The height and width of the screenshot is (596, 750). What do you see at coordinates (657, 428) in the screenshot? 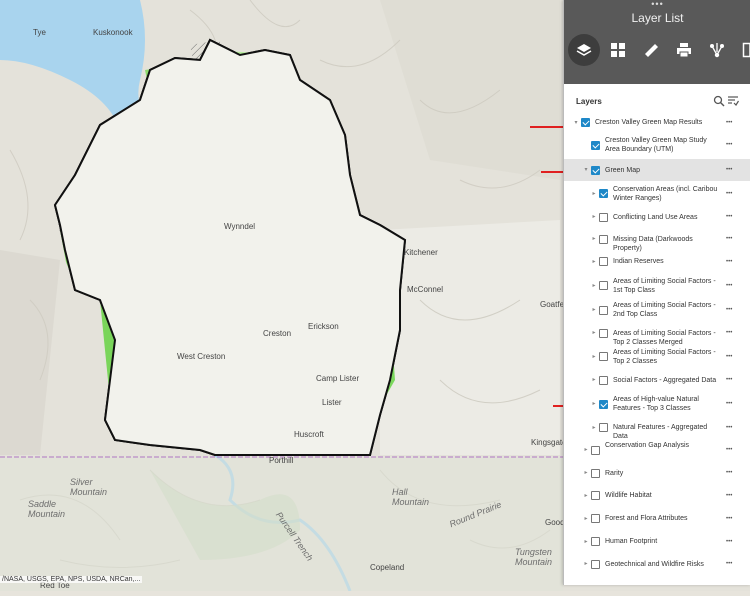
I see `layer-row: ▸ Natural Features - Aggregated Data •••` at bounding box center [657, 428].